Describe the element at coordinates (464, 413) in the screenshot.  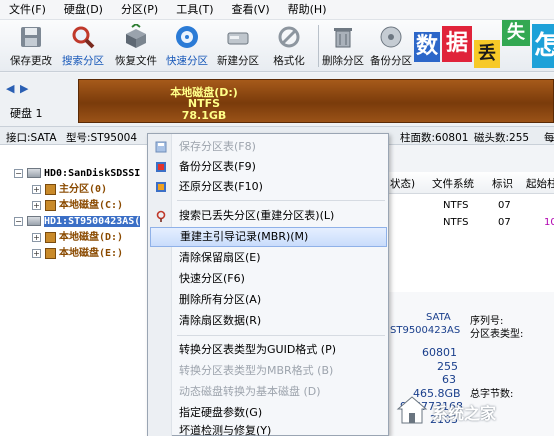
I see `watermark-text: 系统之家` at that location.